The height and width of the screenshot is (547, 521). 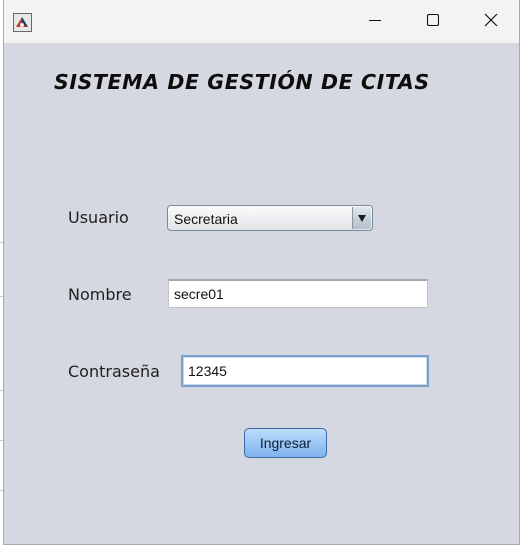 What do you see at coordinates (285, 443) in the screenshot?
I see `ingresar-button: Ingresar` at bounding box center [285, 443].